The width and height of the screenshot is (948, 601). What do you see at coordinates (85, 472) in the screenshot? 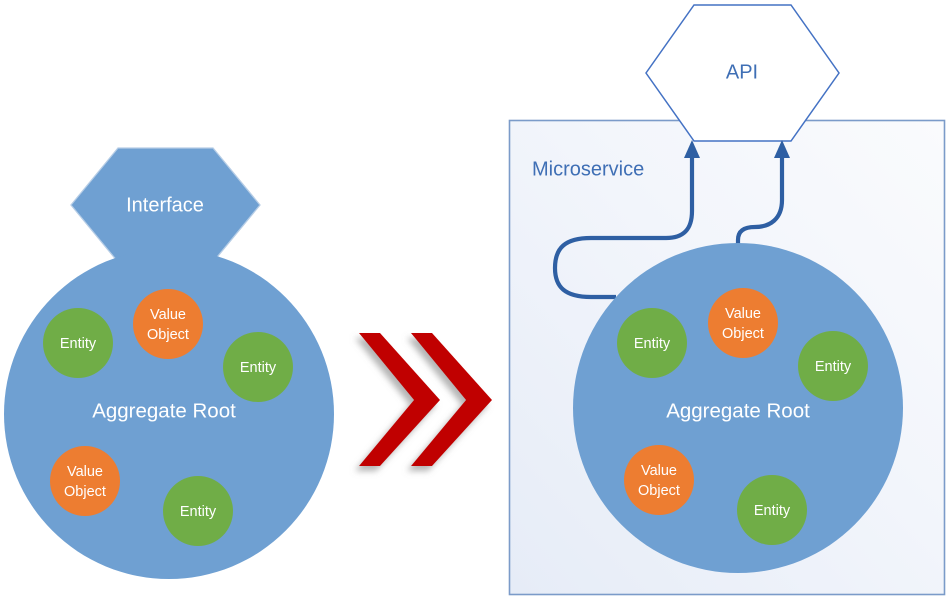
I see `value-object-label-left-2-line1: Value` at bounding box center [85, 472].